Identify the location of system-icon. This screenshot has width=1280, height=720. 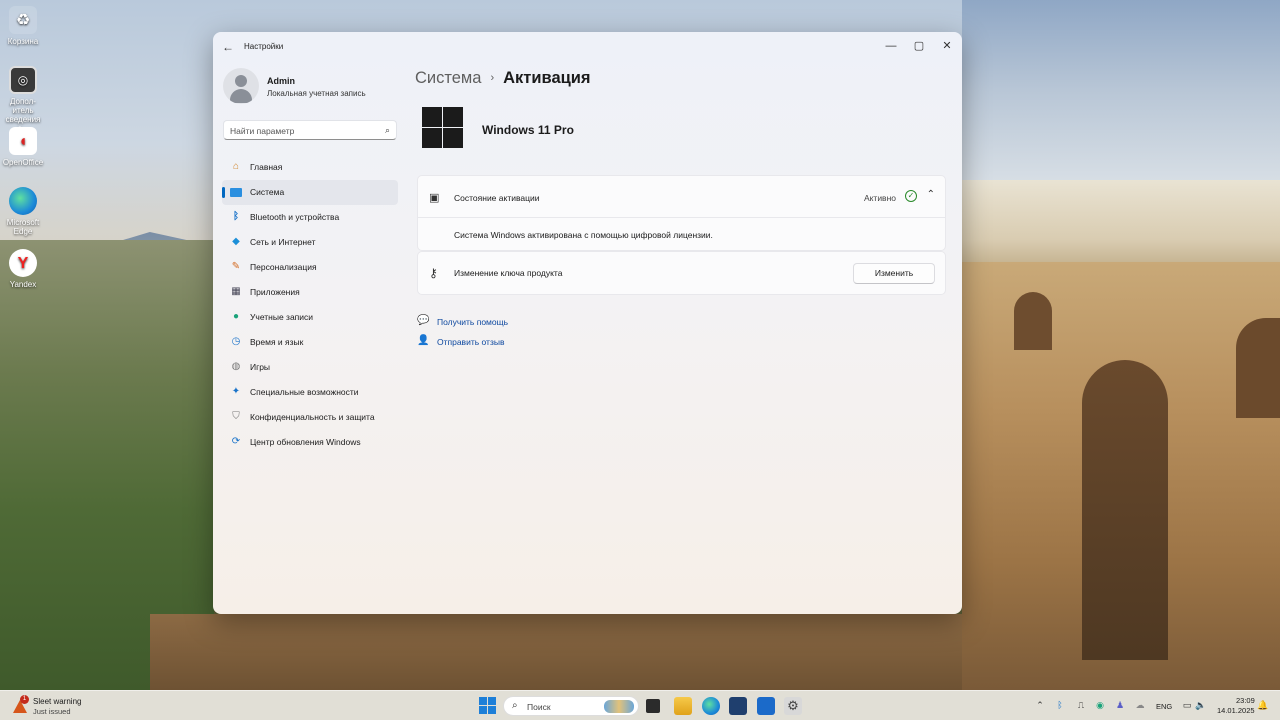
(236, 192).